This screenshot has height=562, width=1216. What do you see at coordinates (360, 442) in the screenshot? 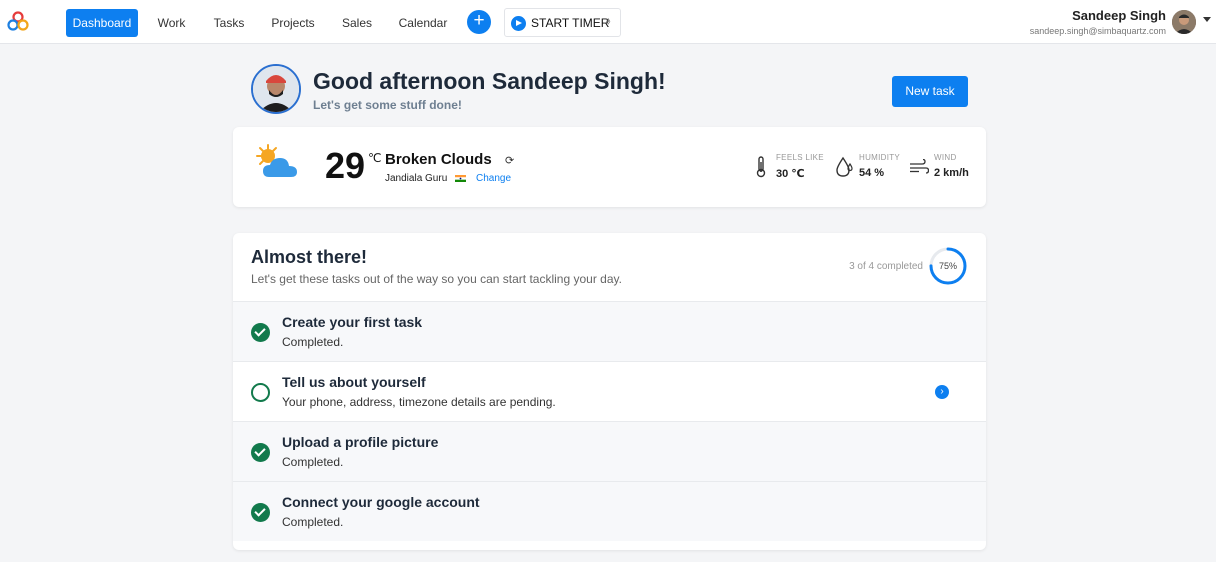
I see `task-name: Upload a profile picture` at bounding box center [360, 442].